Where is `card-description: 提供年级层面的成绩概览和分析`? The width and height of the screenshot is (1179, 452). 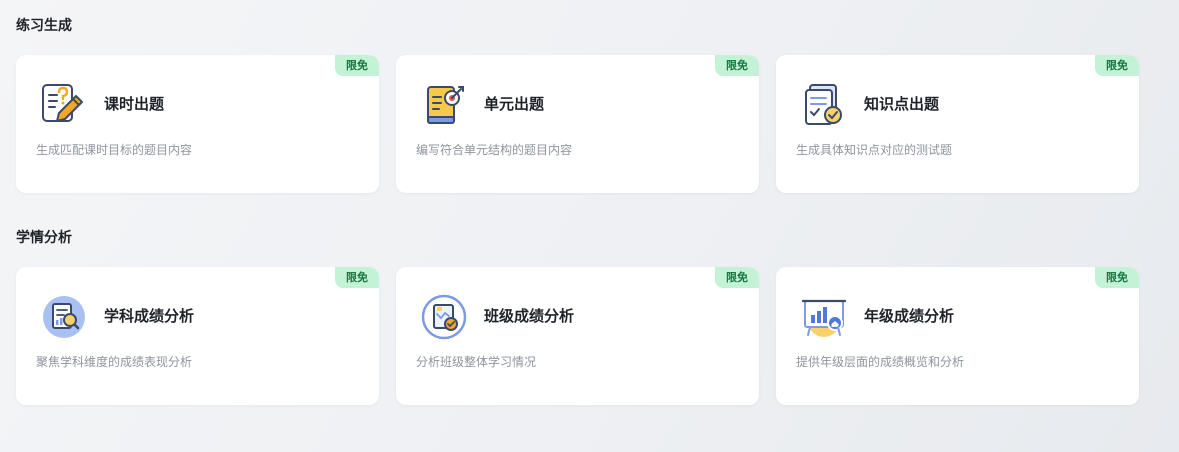
card-description: 提供年级层面的成绩概览和分析 is located at coordinates (880, 362).